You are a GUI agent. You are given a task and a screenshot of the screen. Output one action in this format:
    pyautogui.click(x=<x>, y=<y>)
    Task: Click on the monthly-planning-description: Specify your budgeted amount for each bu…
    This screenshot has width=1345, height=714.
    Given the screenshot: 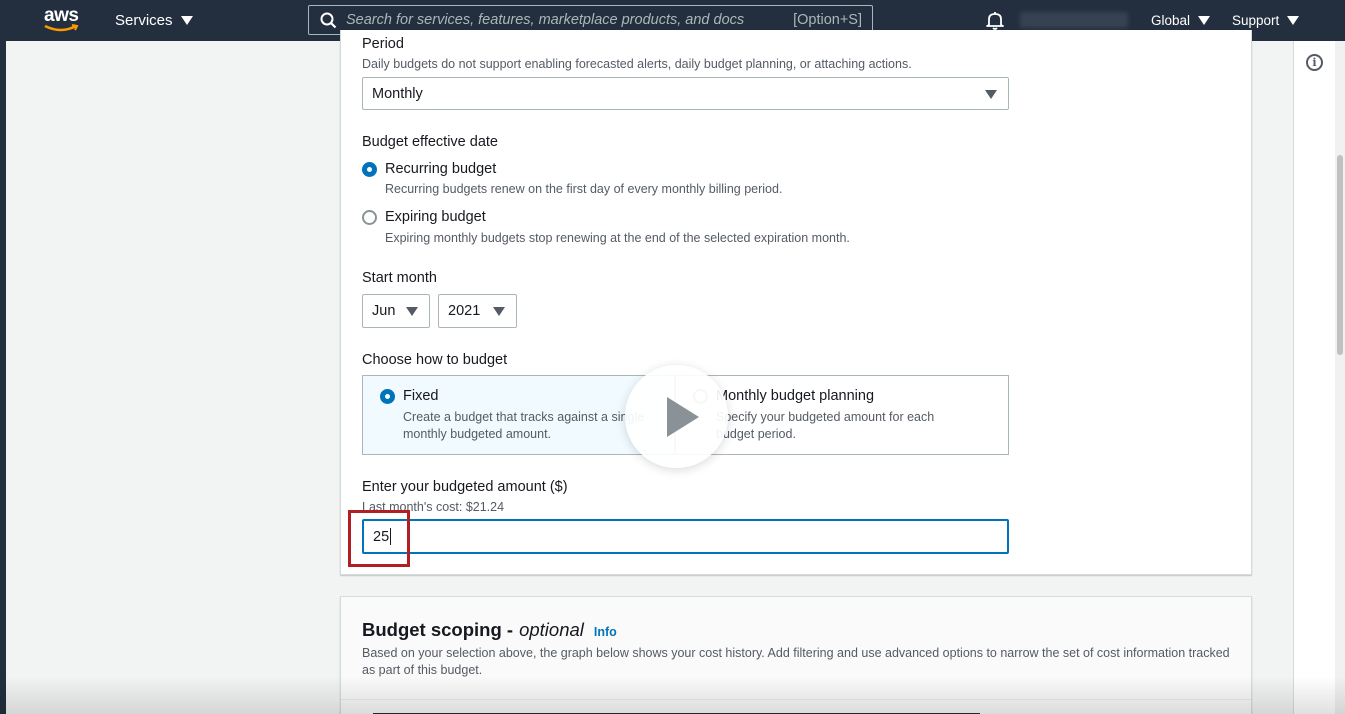 What is the action you would take?
    pyautogui.click(x=825, y=425)
    